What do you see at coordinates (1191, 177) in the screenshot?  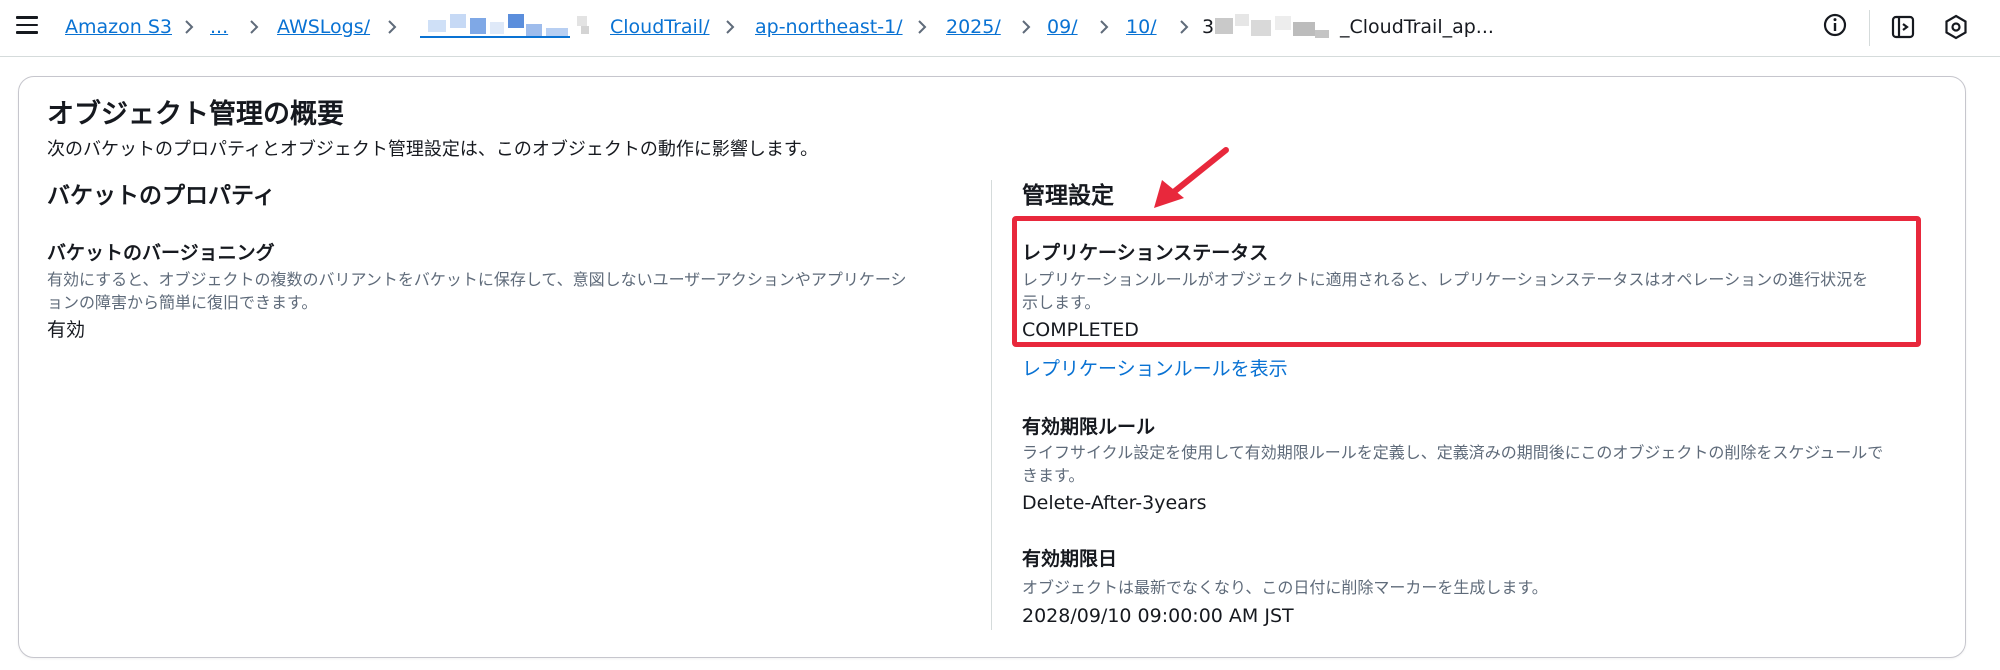 I see `annotation-arrow` at bounding box center [1191, 177].